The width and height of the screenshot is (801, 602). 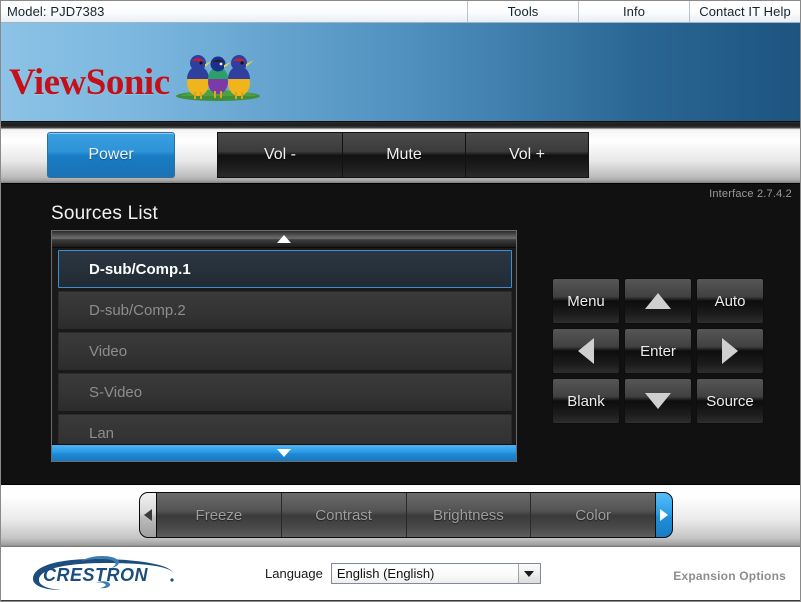 I want to click on arrow-left-icon, so click(x=586, y=351).